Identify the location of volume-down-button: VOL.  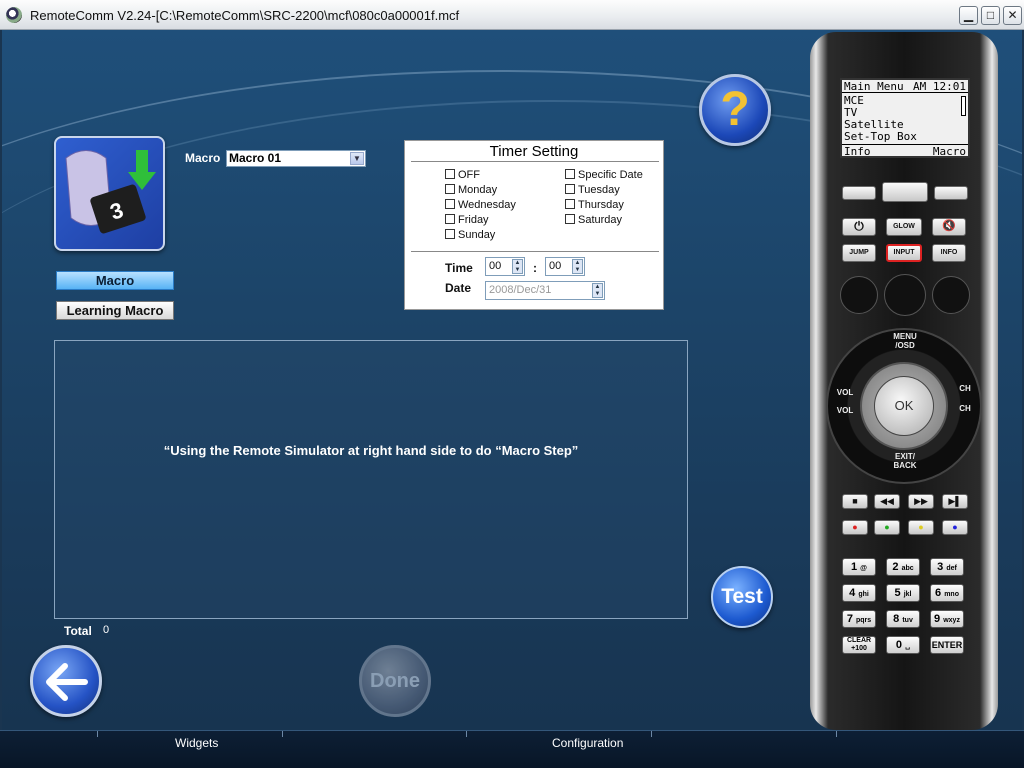
(845, 410).